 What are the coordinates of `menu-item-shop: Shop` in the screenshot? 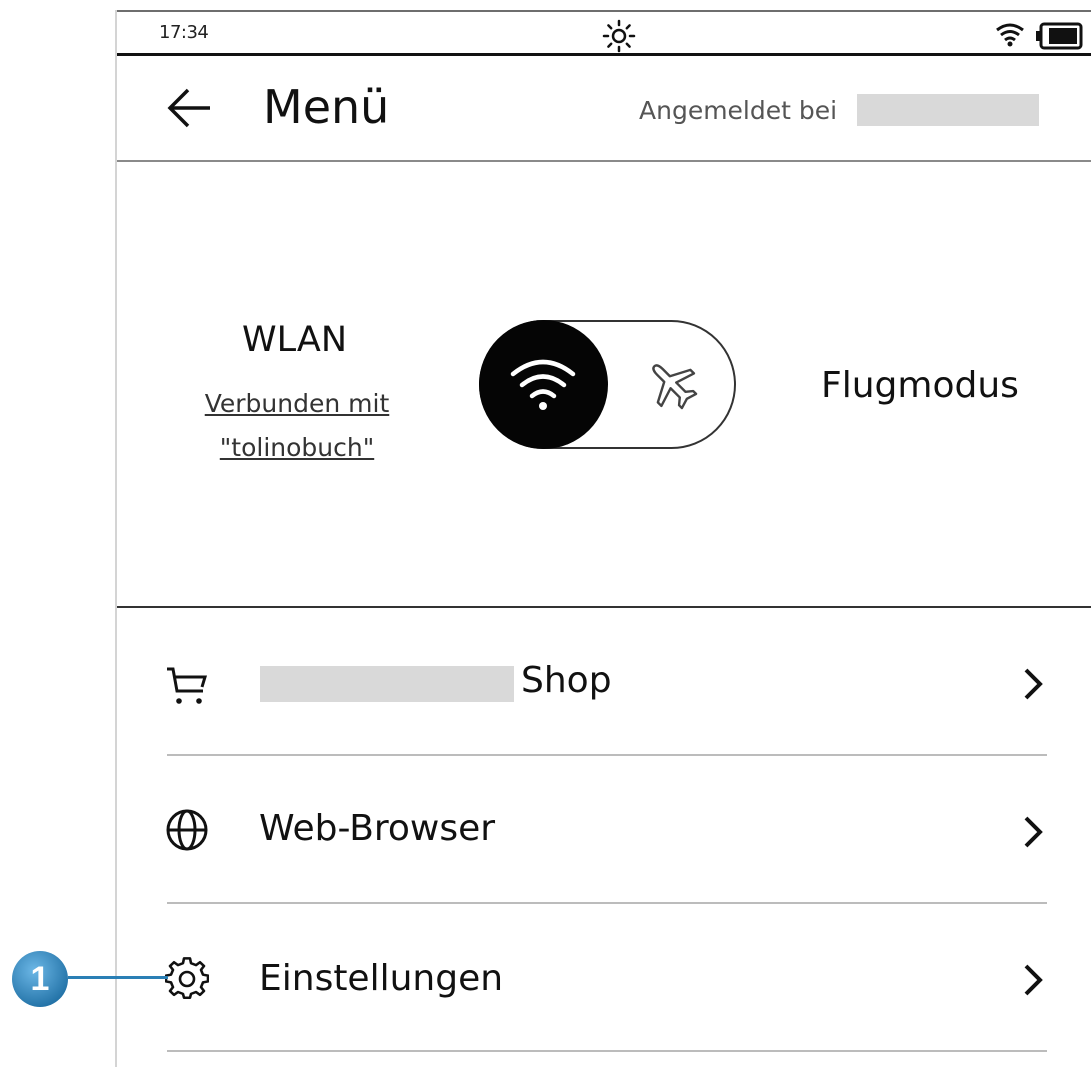 It's located at (604, 682).